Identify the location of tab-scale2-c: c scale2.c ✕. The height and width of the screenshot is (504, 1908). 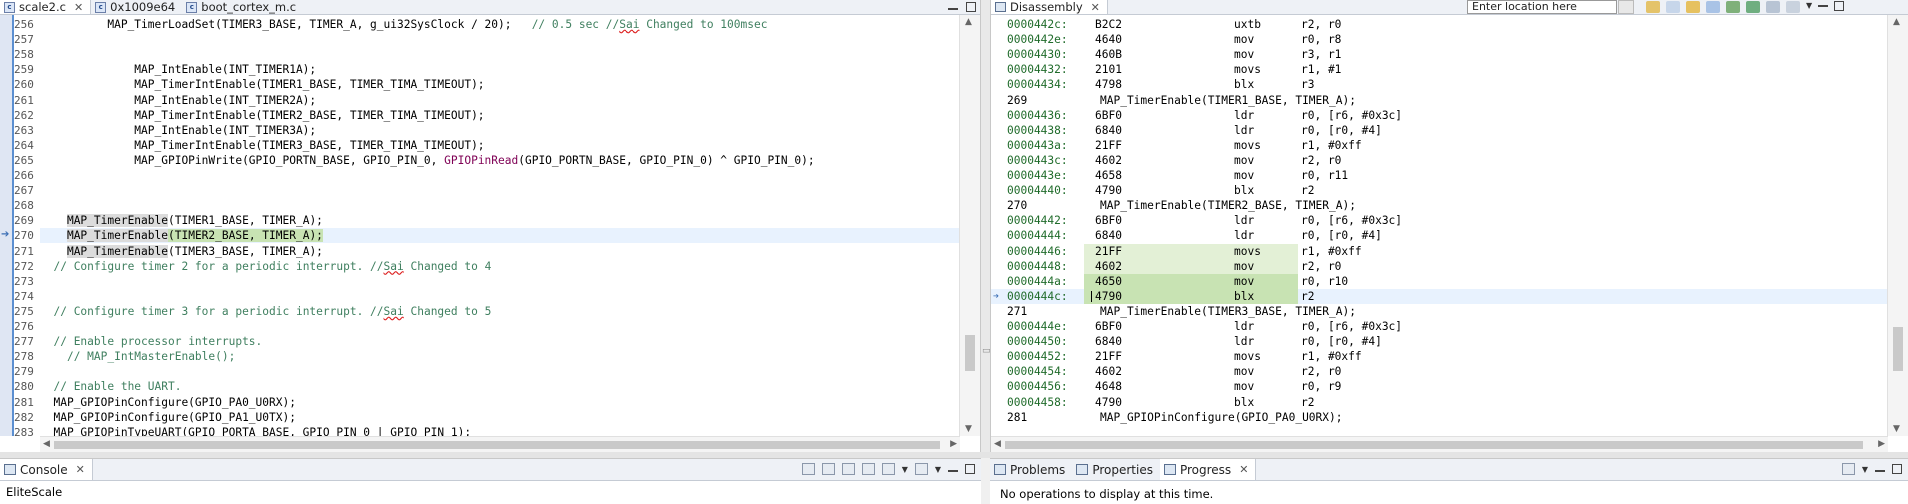
(46, 7).